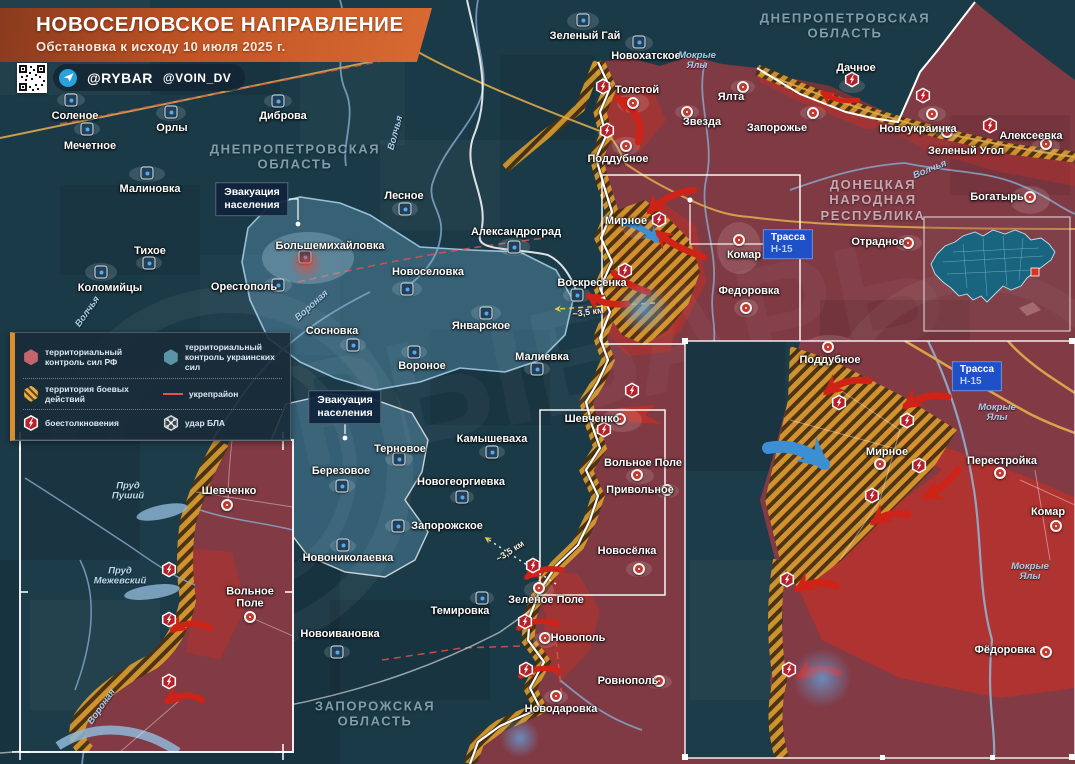 This screenshot has height=764, width=1075. I want to click on legend-row: боестолкновения удар БЛА, so click(152, 422).